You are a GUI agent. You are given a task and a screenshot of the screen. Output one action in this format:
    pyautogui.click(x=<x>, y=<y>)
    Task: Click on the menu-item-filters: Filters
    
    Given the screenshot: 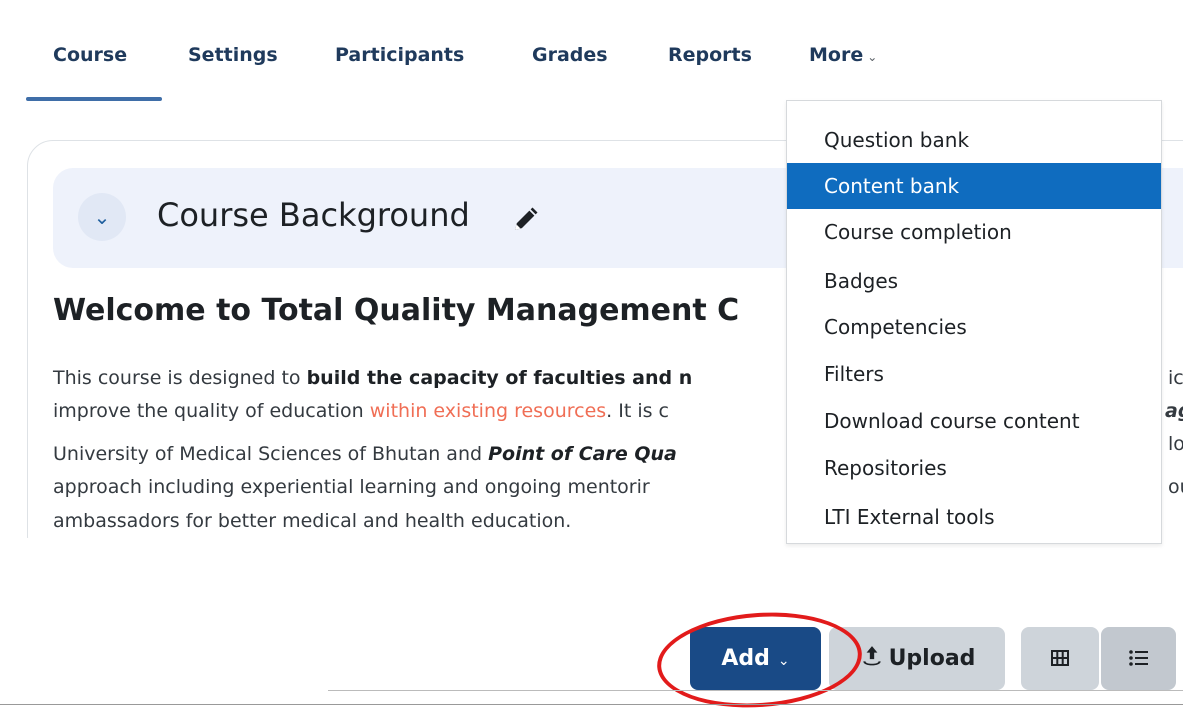 What is the action you would take?
    pyautogui.click(x=974, y=374)
    